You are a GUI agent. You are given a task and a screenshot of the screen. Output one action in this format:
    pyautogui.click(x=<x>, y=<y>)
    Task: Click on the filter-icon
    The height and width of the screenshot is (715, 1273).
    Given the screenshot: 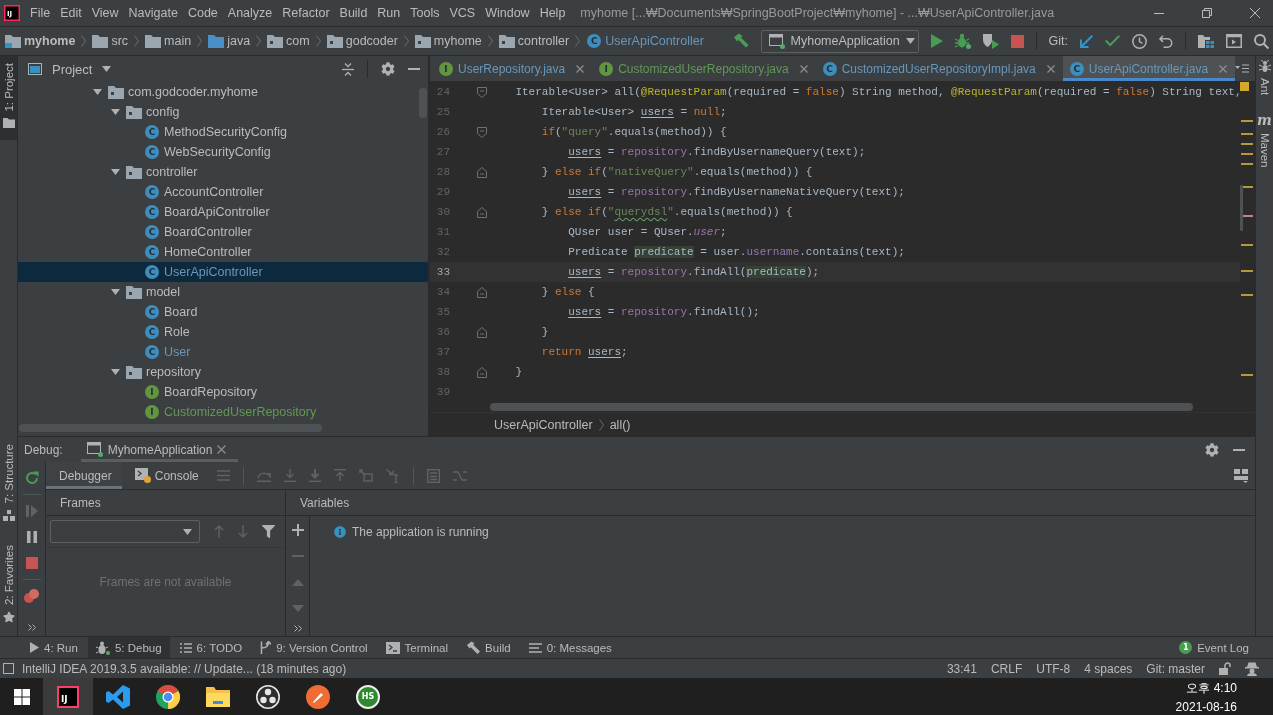 What is the action you would take?
    pyautogui.click(x=268, y=531)
    